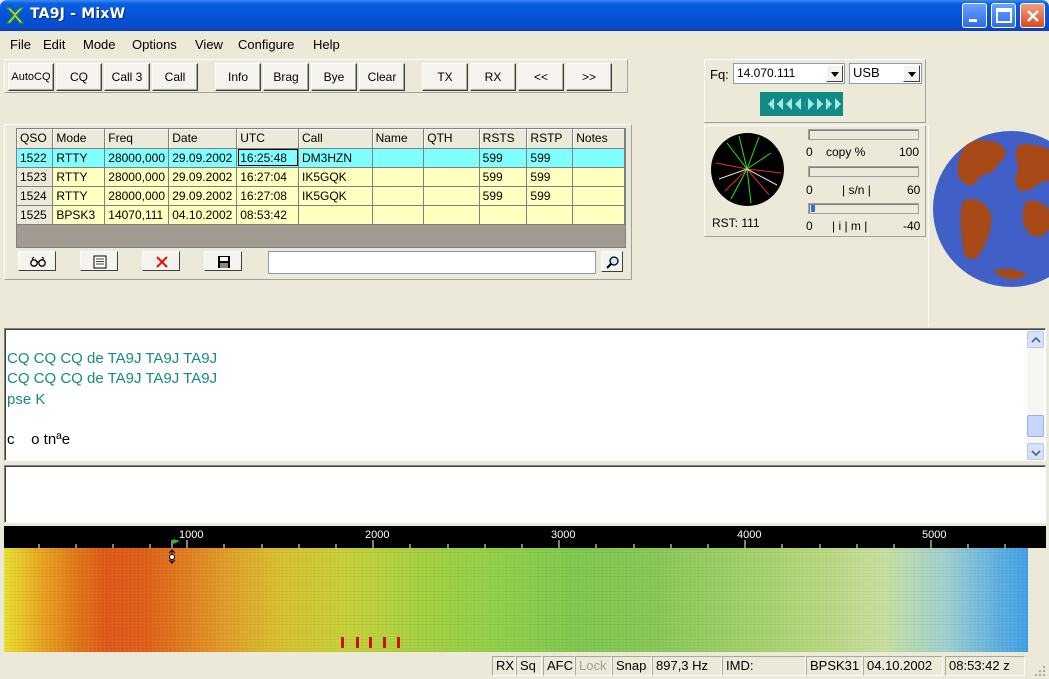 This screenshot has height=679, width=1049. I want to click on status-lock: Lock, so click(593, 666).